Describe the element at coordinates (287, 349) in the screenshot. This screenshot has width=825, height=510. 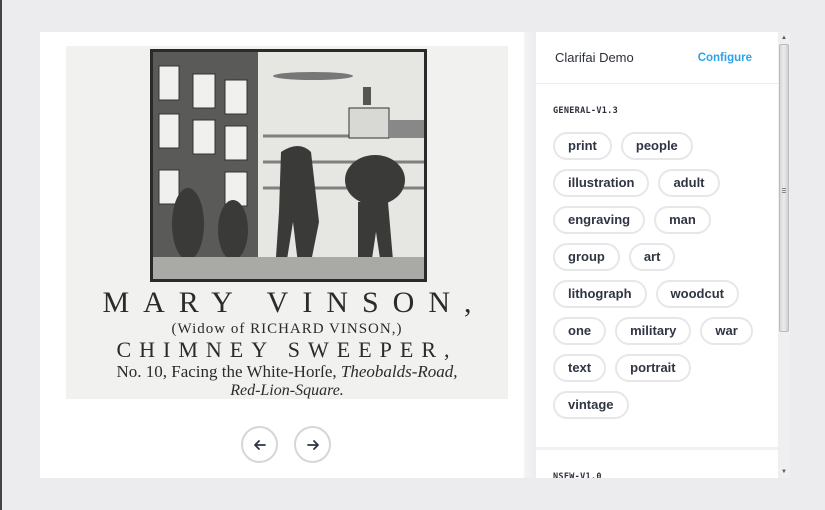
I see `caption-trade: CHIMNEY SWEEPER,` at that location.